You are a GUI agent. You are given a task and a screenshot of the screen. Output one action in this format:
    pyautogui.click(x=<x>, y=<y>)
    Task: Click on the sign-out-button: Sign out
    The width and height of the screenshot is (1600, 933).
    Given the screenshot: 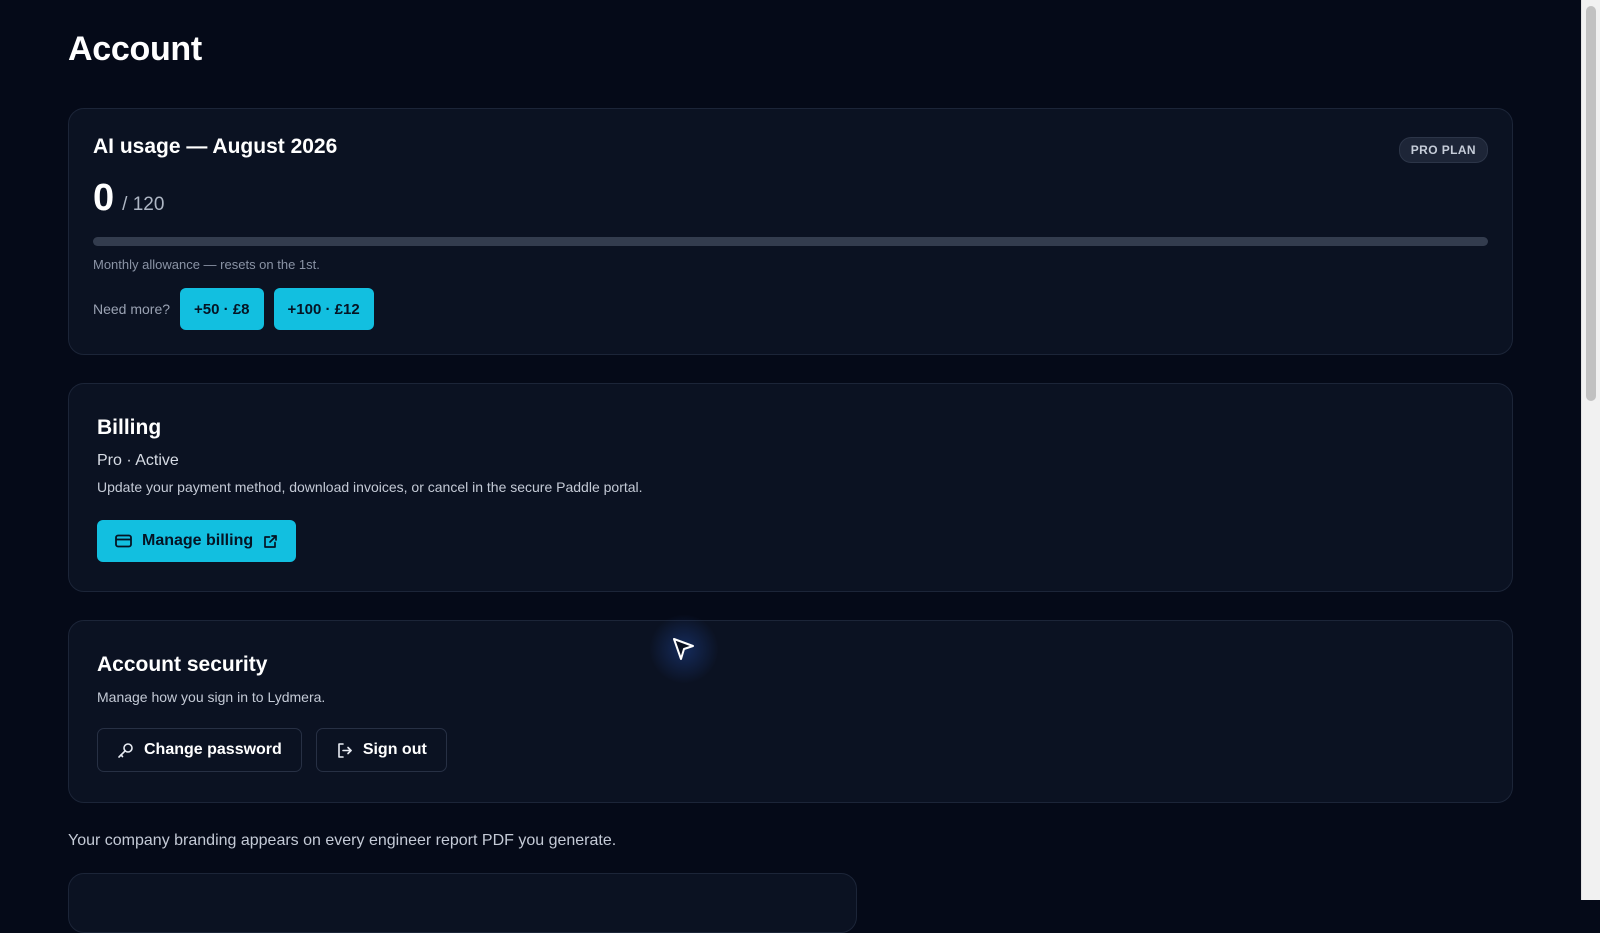 What is the action you would take?
    pyautogui.click(x=381, y=750)
    